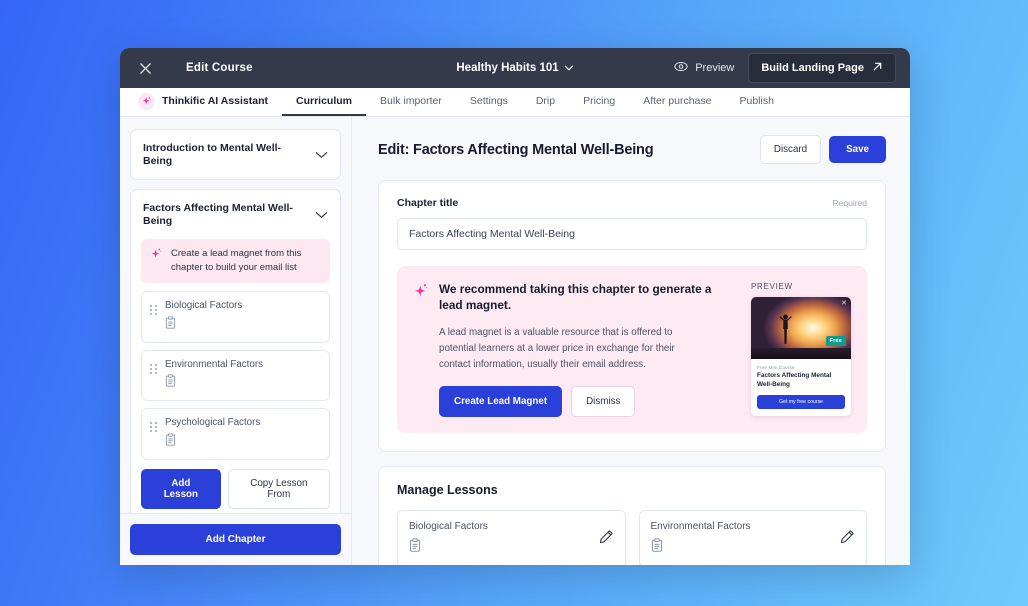 The width and height of the screenshot is (1028, 606). I want to click on tab-label: Bulk importer, so click(411, 101).